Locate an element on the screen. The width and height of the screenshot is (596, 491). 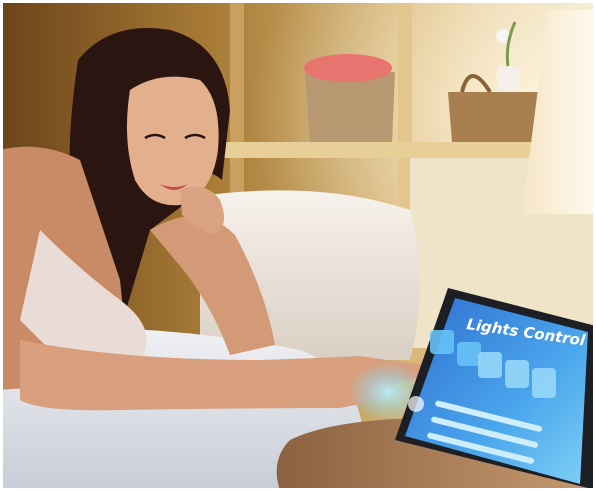
basket-left is located at coordinates (350, 107).